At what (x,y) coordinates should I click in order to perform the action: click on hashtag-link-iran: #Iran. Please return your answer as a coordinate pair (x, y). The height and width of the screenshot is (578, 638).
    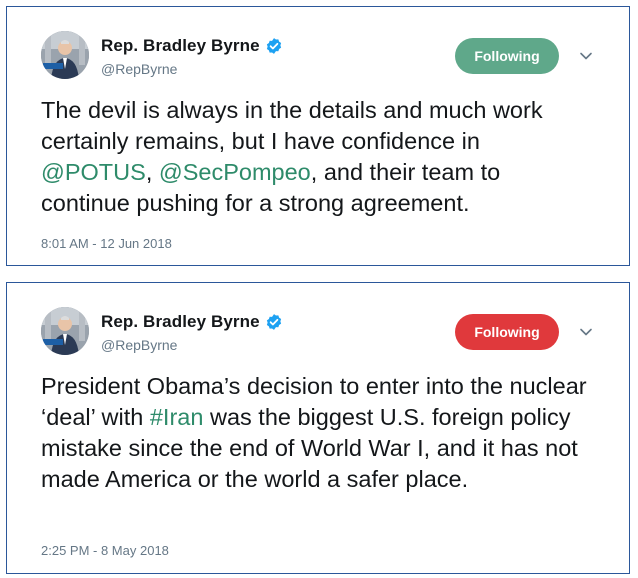
    Looking at the image, I should click on (177, 417).